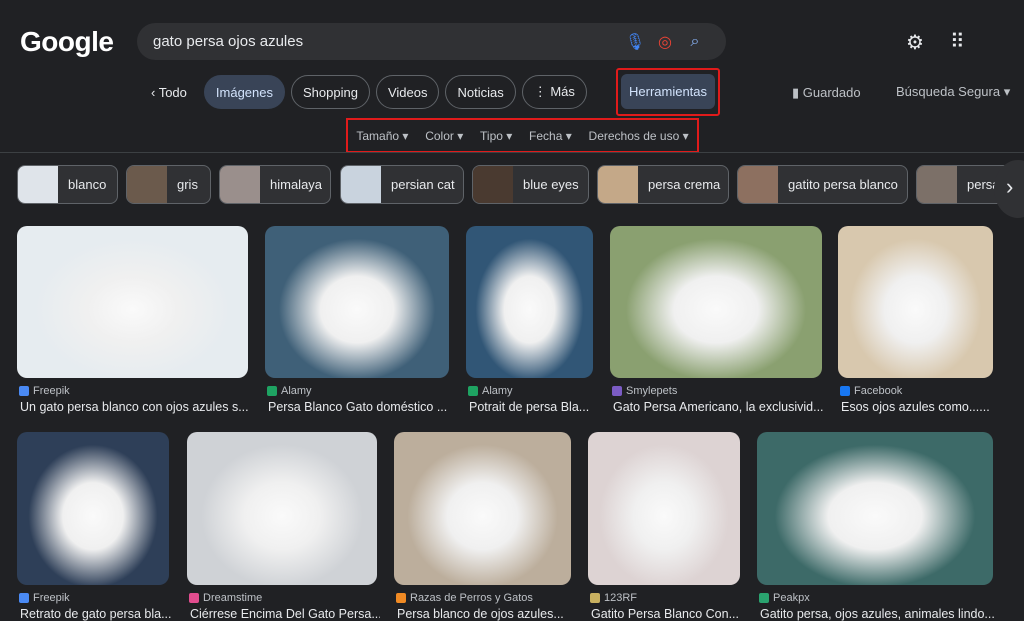  Describe the element at coordinates (878, 391) in the screenshot. I see `source-name: Facebook` at that location.